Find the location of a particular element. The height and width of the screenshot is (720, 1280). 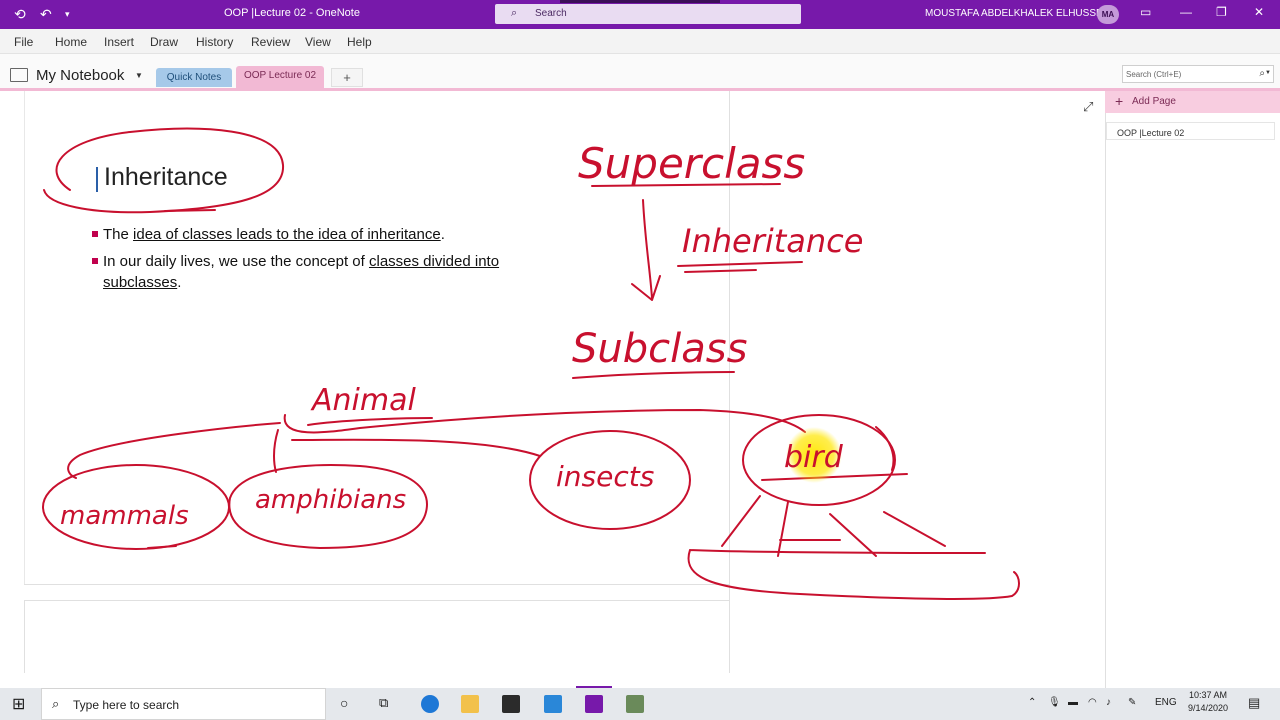

tab-draw: Draw is located at coordinates (164, 42).